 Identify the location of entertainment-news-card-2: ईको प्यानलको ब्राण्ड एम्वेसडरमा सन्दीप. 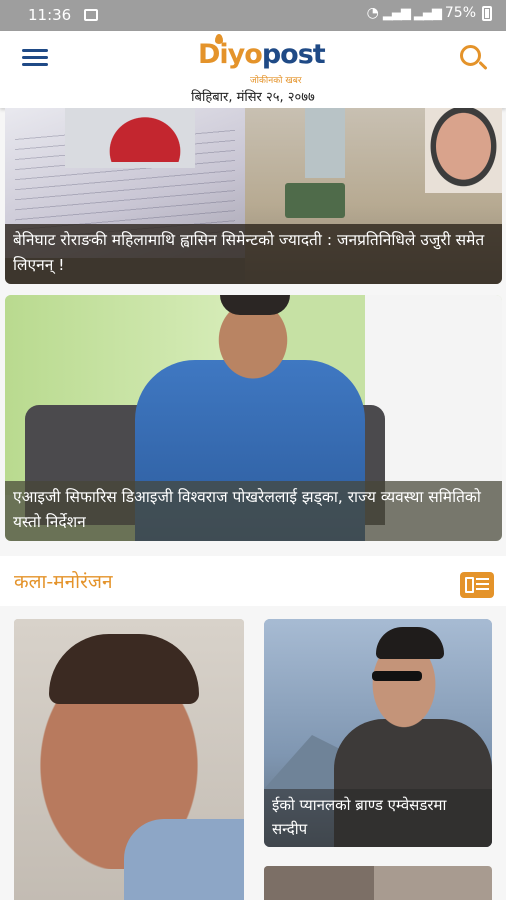
(378, 733).